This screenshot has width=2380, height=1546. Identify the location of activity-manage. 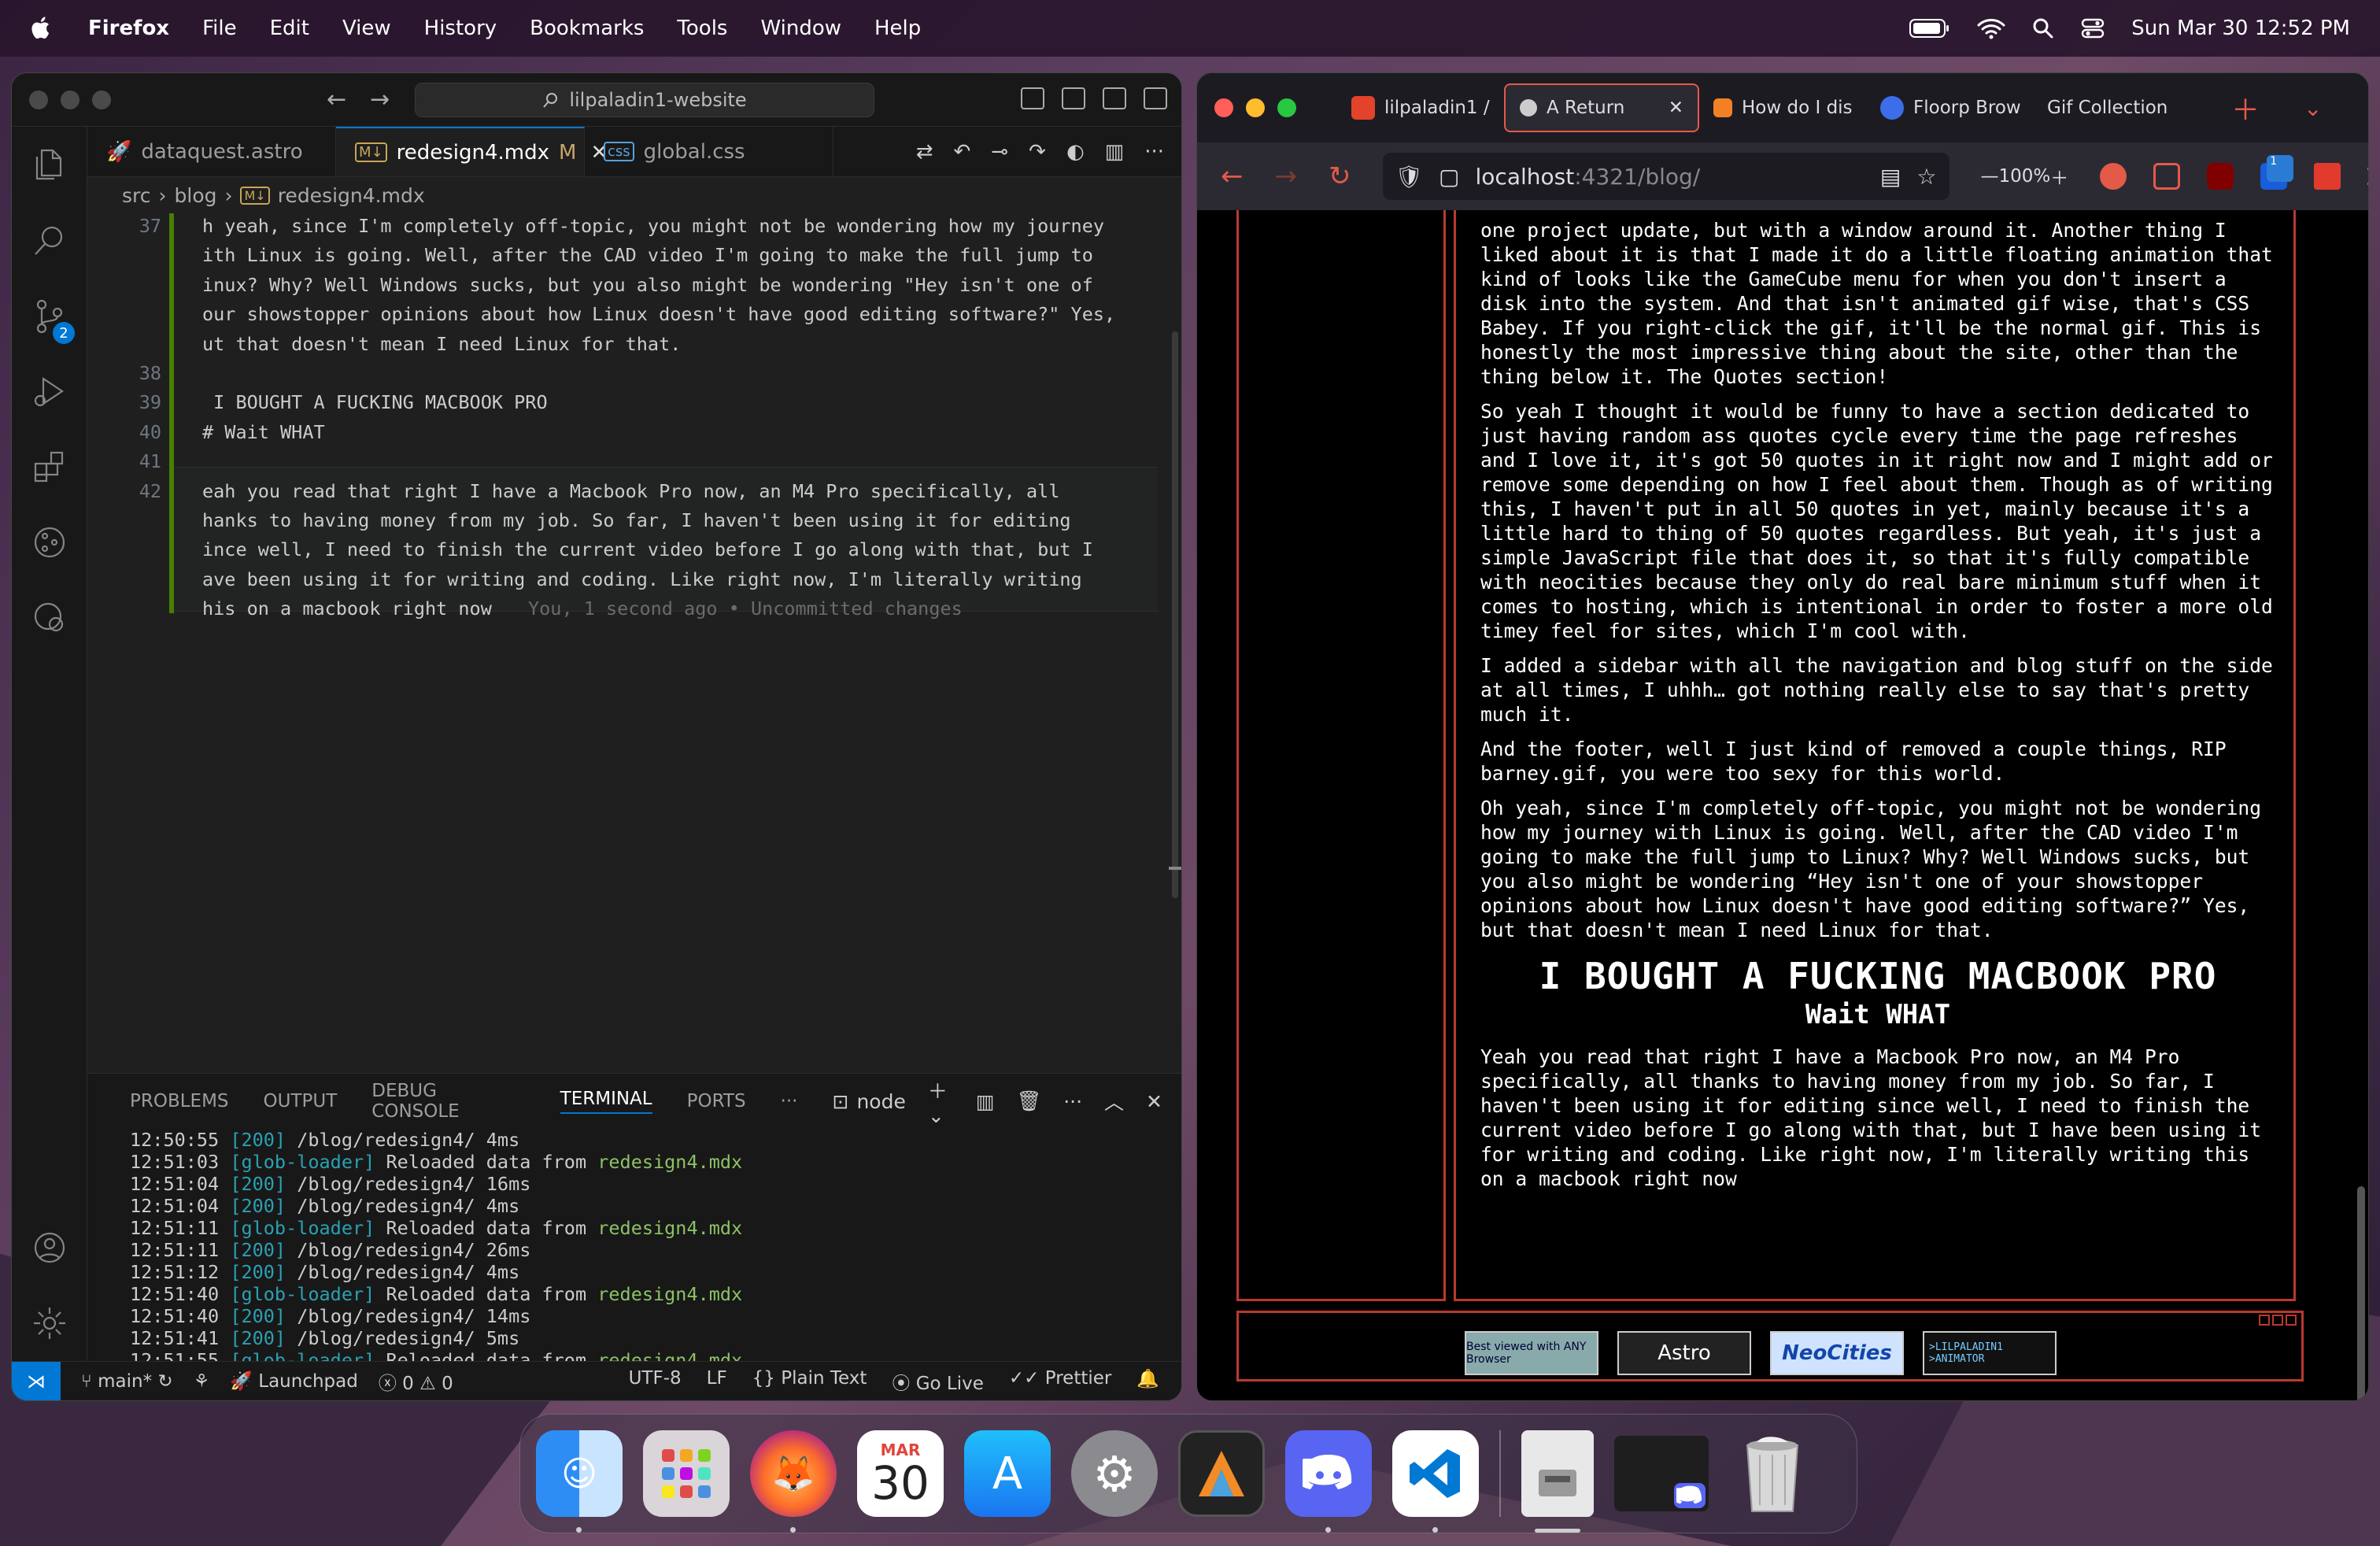
(49, 1323).